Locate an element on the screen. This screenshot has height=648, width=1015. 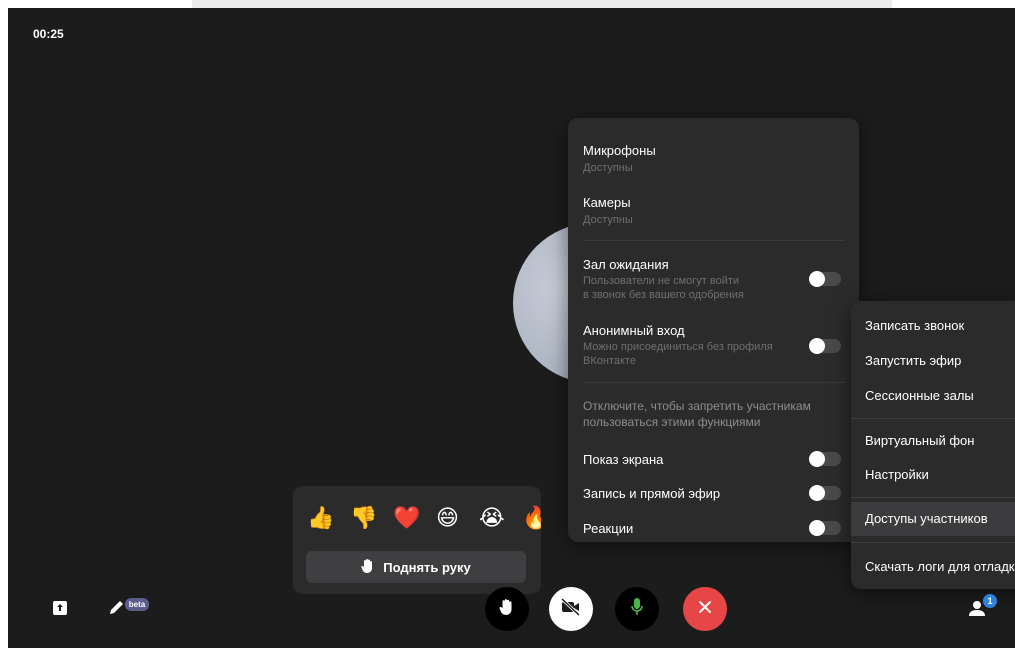
menu-item-record-call: Записать звонок is located at coordinates (933, 326).